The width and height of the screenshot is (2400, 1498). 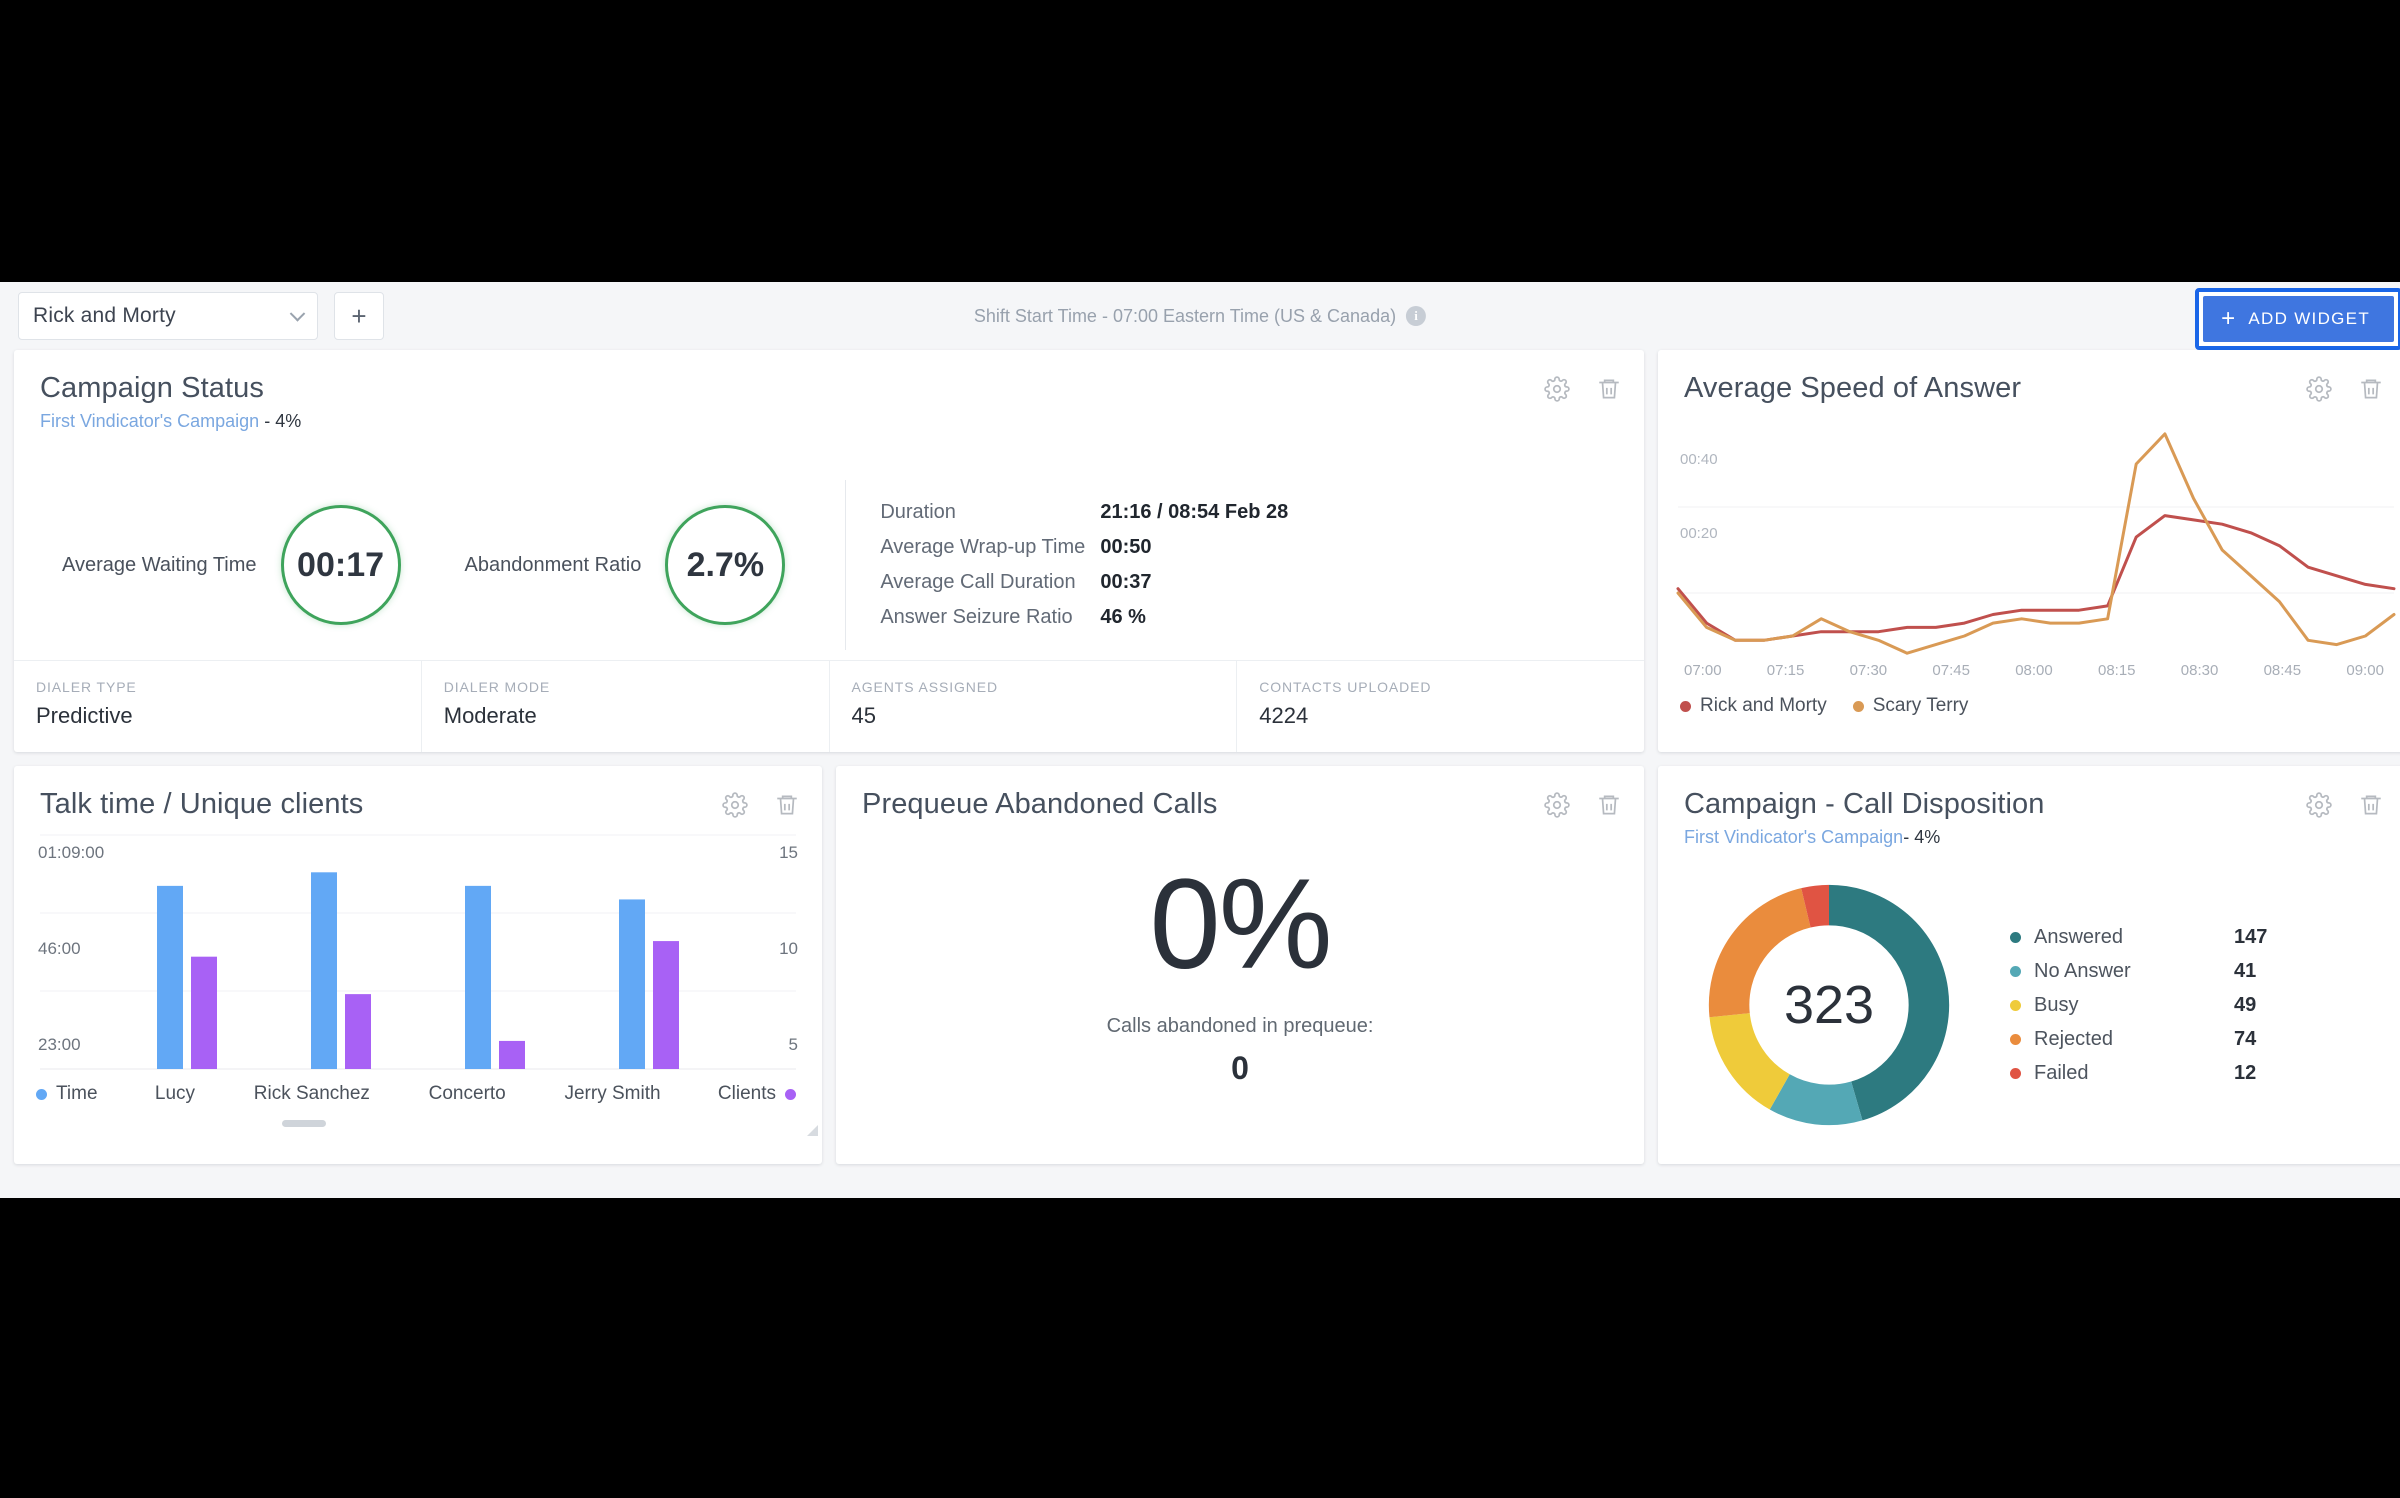 What do you see at coordinates (1194, 512) in the screenshot?
I see `metric-value: 21:16 / 08:54 Feb 28` at bounding box center [1194, 512].